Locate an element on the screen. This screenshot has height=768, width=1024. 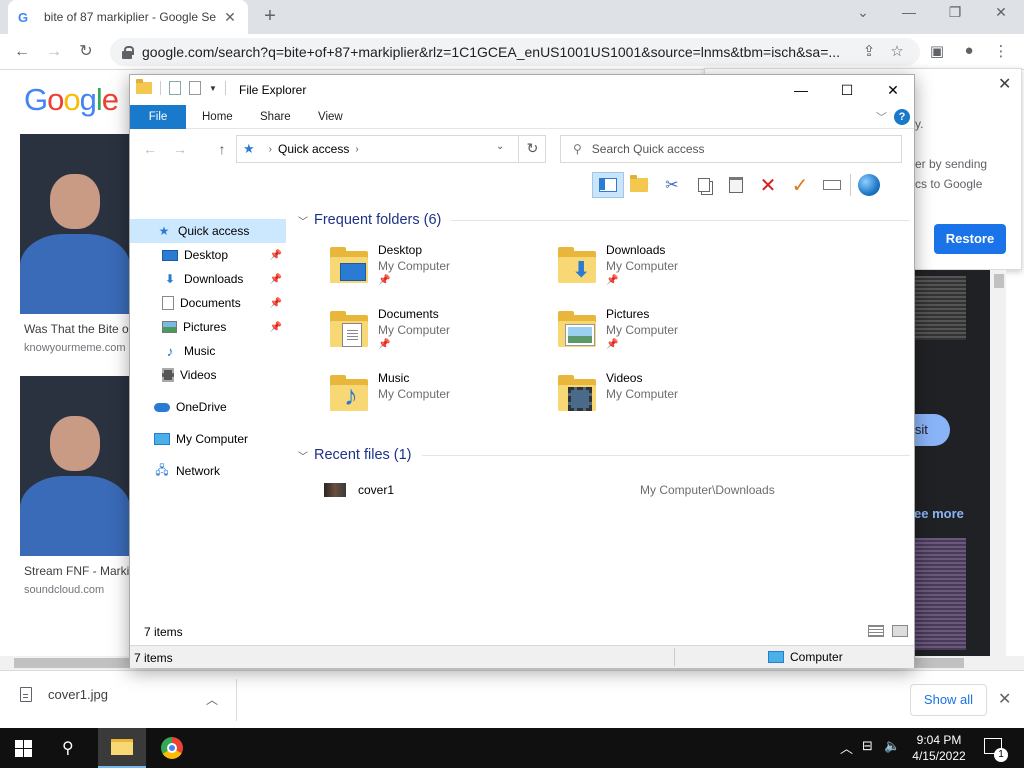
delete-button: ✕ is located at coordinates (768, 185).